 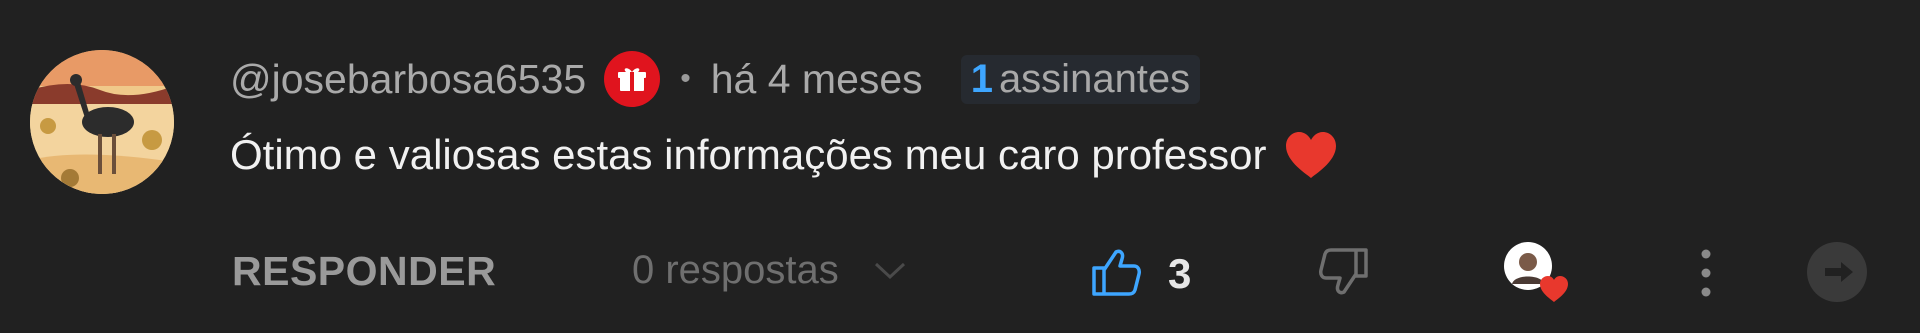 I want to click on gift-icon, so click(x=632, y=79).